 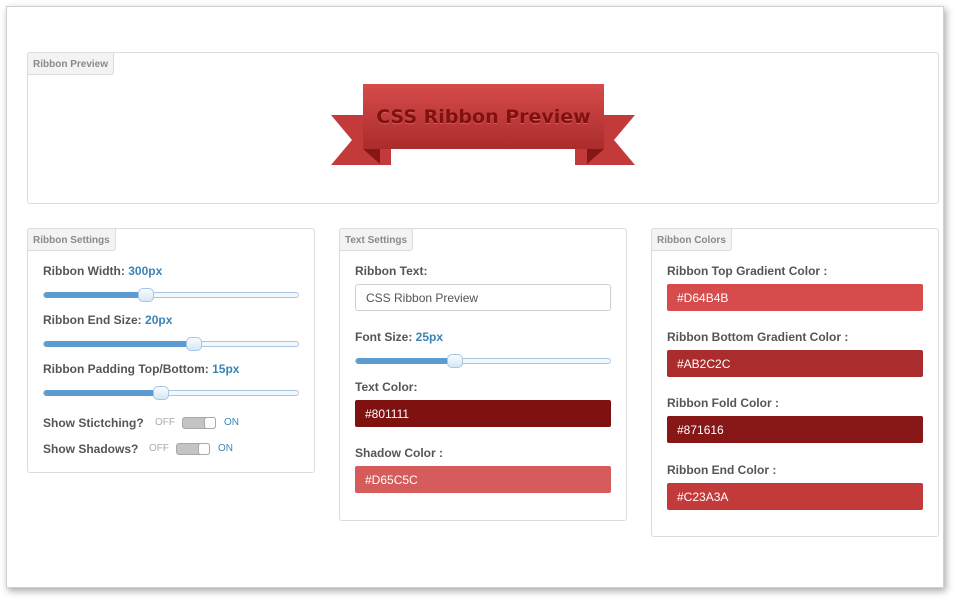 What do you see at coordinates (145, 295) in the screenshot?
I see `ribbon-width-slider-handle` at bounding box center [145, 295].